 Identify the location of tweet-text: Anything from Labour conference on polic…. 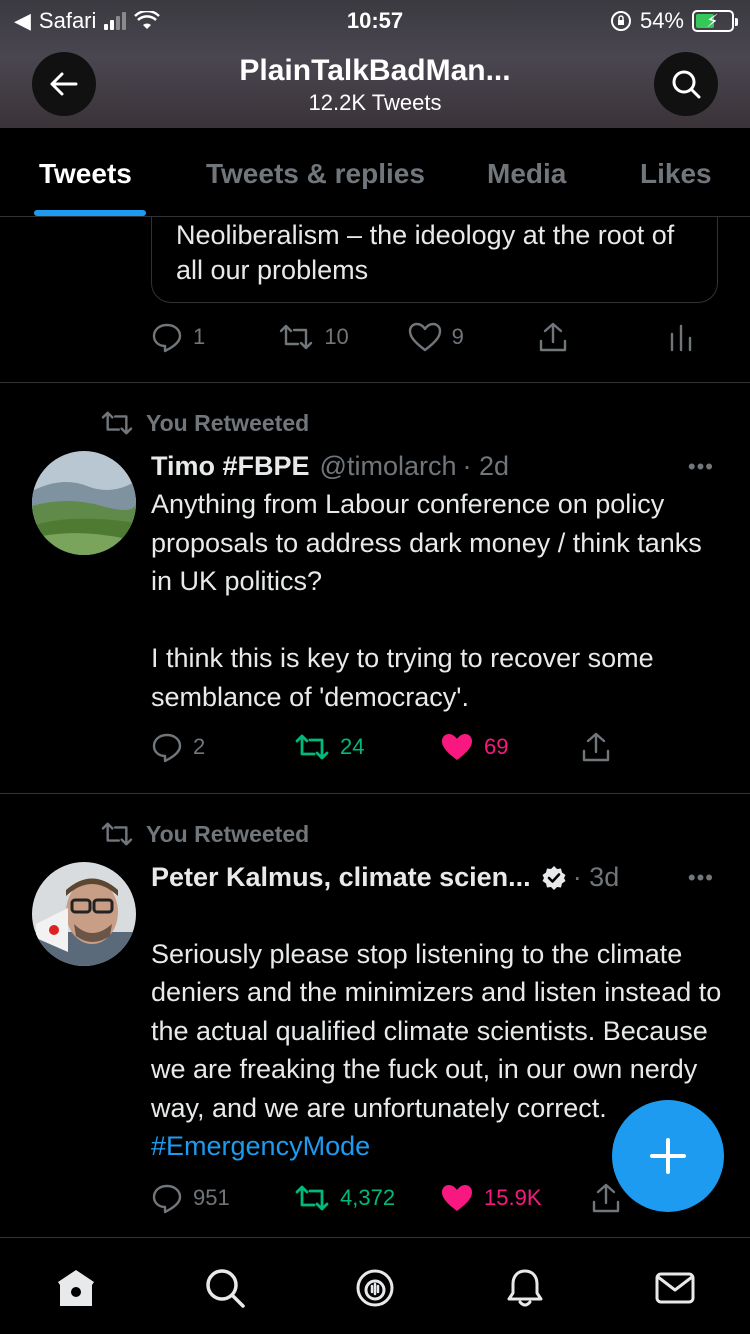
(426, 600).